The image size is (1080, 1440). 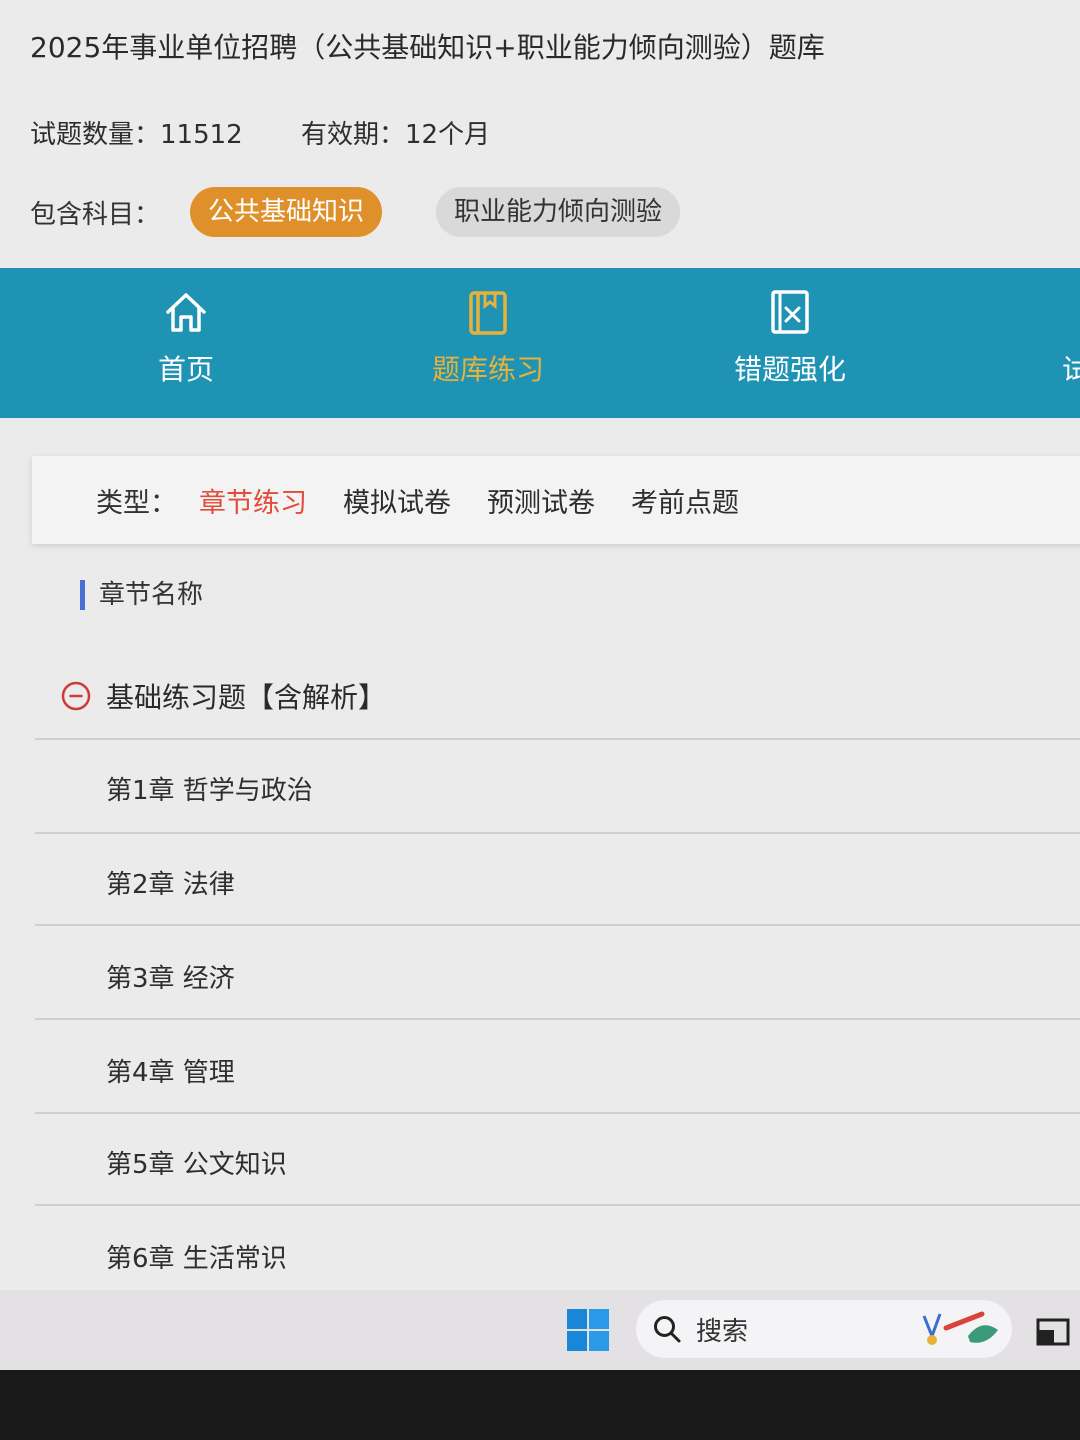 I want to click on nav-label-exam: 试题, so click(x=1070, y=369).